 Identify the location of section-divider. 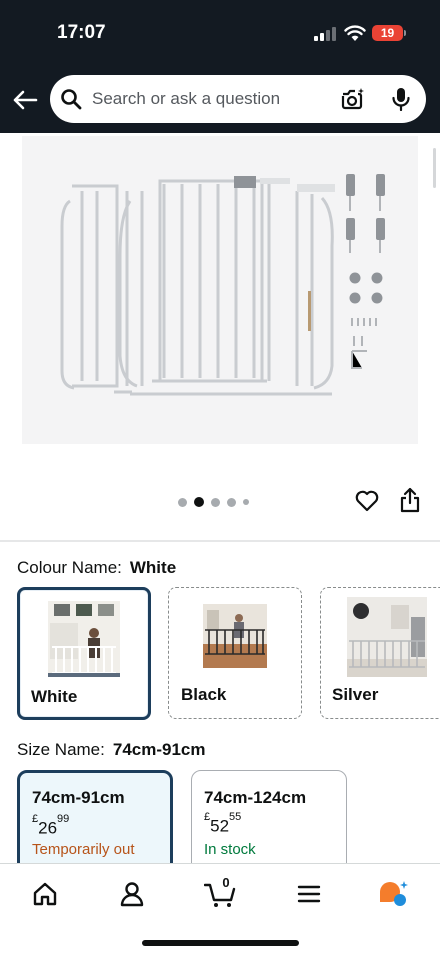
(220, 541).